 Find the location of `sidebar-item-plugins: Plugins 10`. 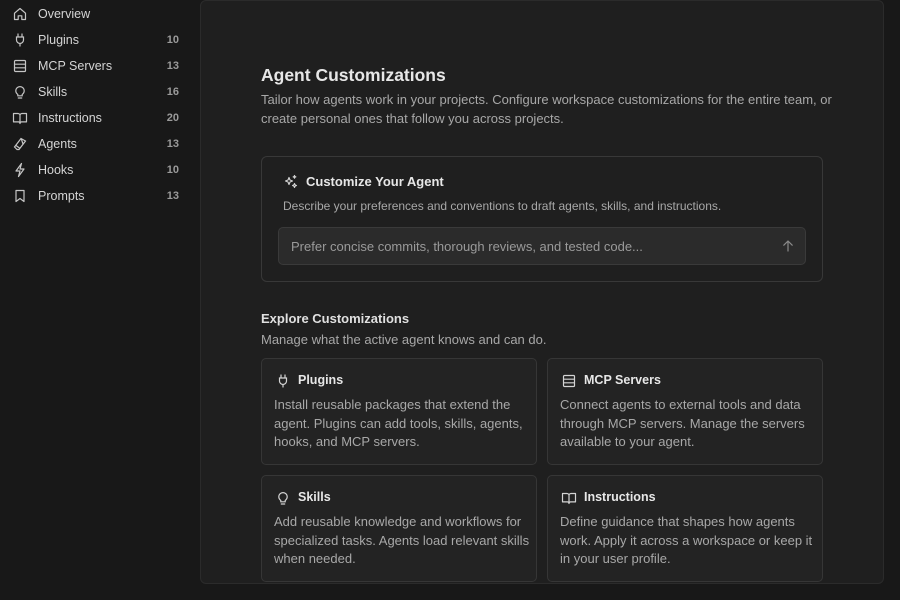

sidebar-item-plugins: Plugins 10 is located at coordinates (100, 40).